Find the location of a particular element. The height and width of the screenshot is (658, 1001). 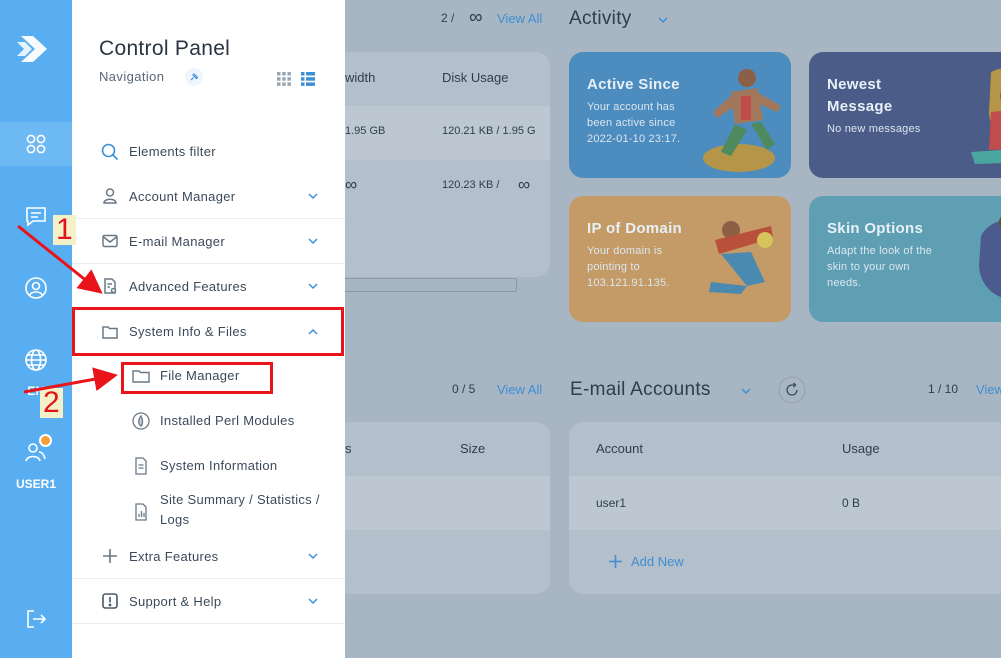

nav-section-advanced-features: Advanced Features is located at coordinates (208, 286).